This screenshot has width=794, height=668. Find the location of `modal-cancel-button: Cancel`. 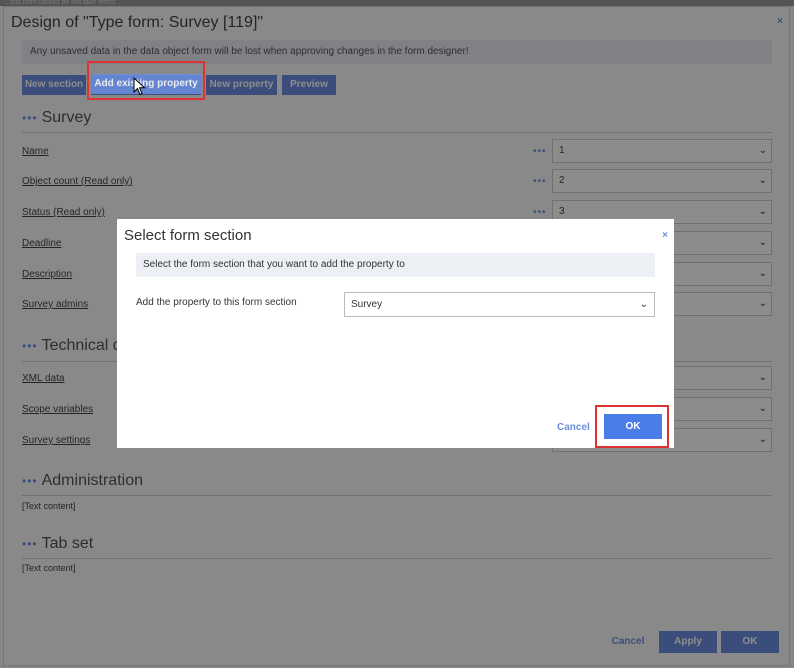

modal-cancel-button: Cancel is located at coordinates (573, 427).